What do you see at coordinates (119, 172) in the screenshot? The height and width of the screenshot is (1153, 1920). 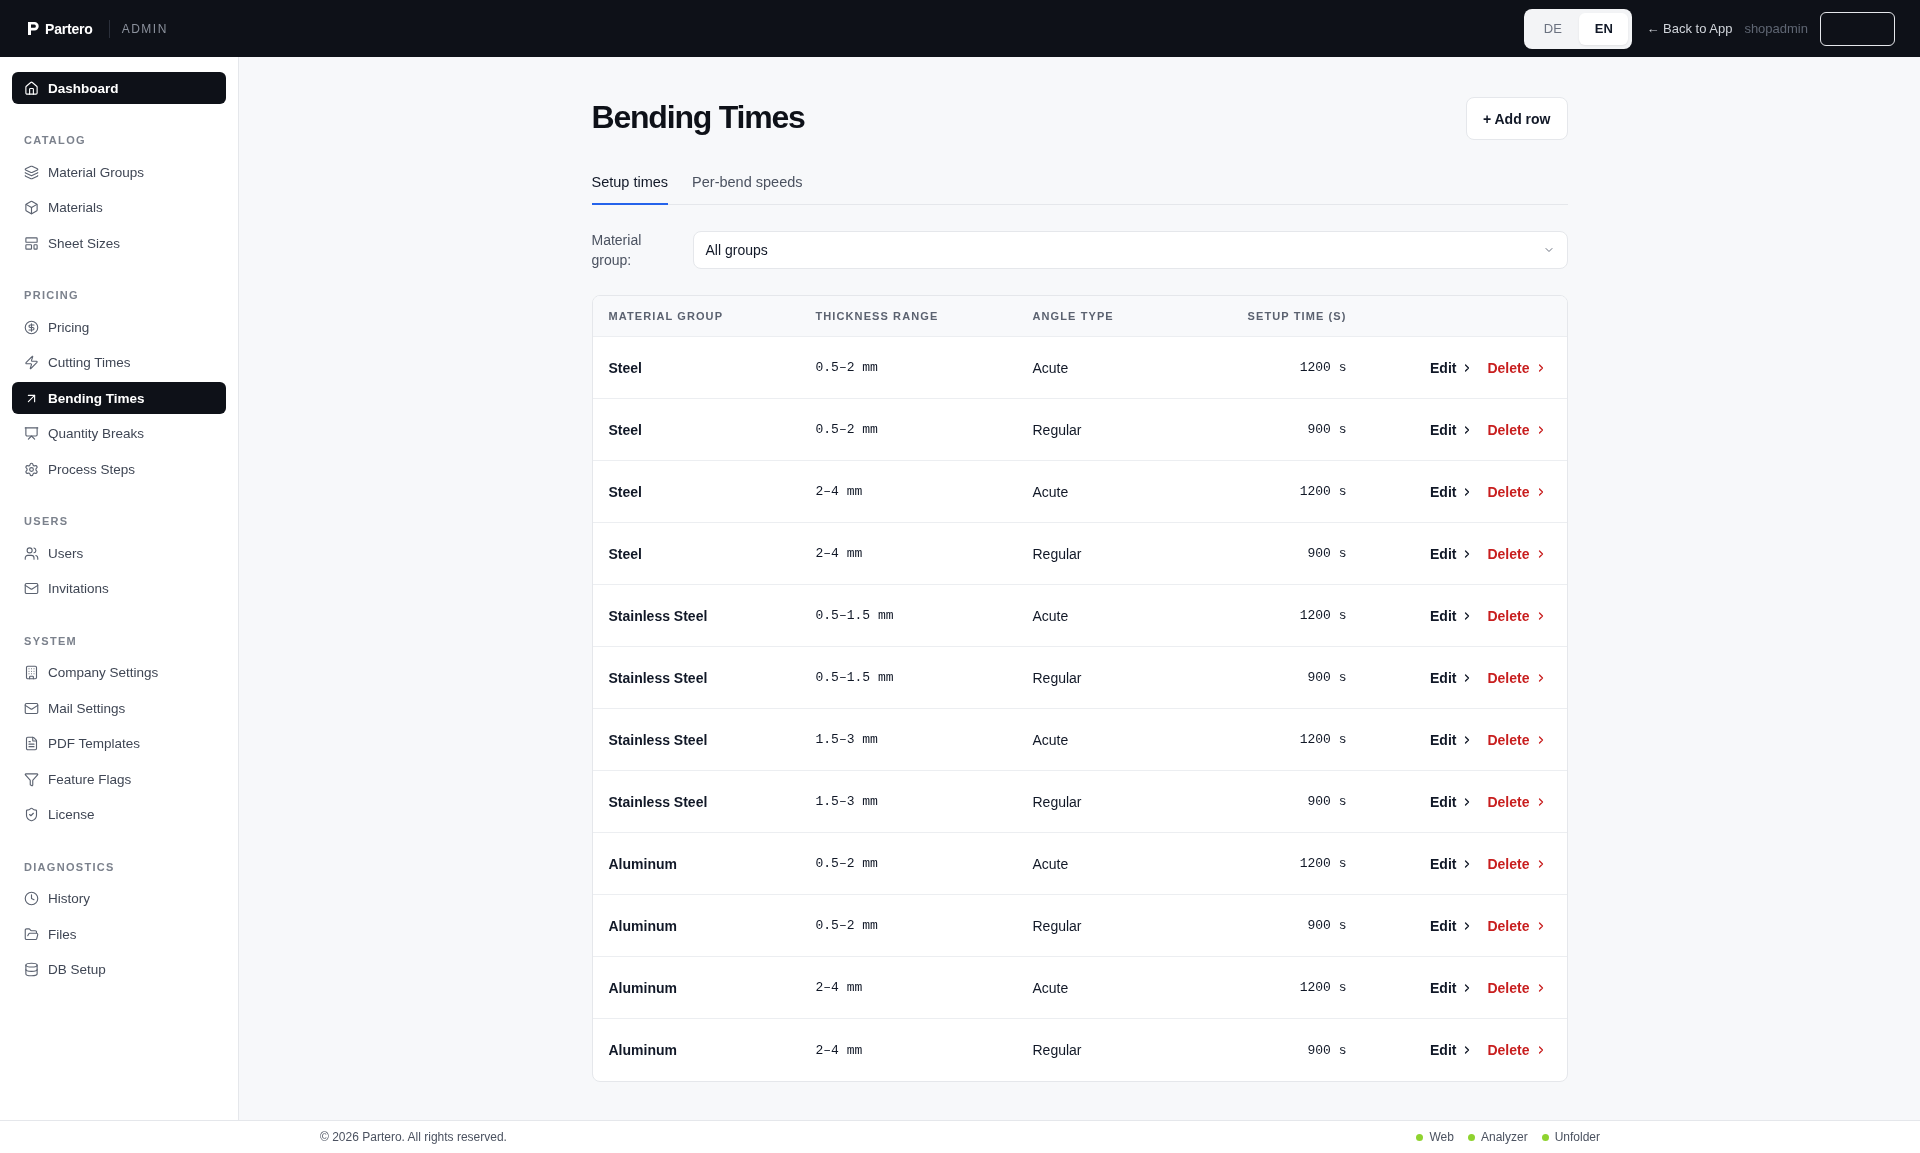 I see `sidebar-item: Material Groups` at bounding box center [119, 172].